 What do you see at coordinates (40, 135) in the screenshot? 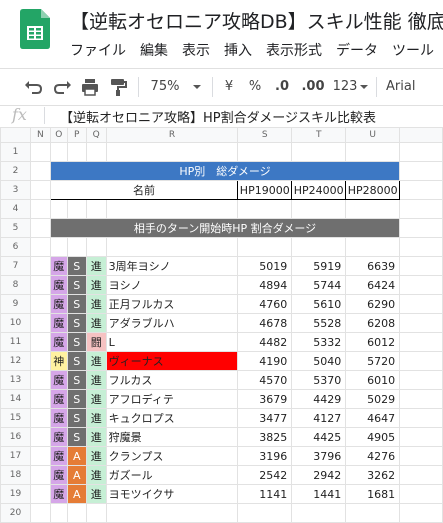
I see `column-header-n: N` at bounding box center [40, 135].